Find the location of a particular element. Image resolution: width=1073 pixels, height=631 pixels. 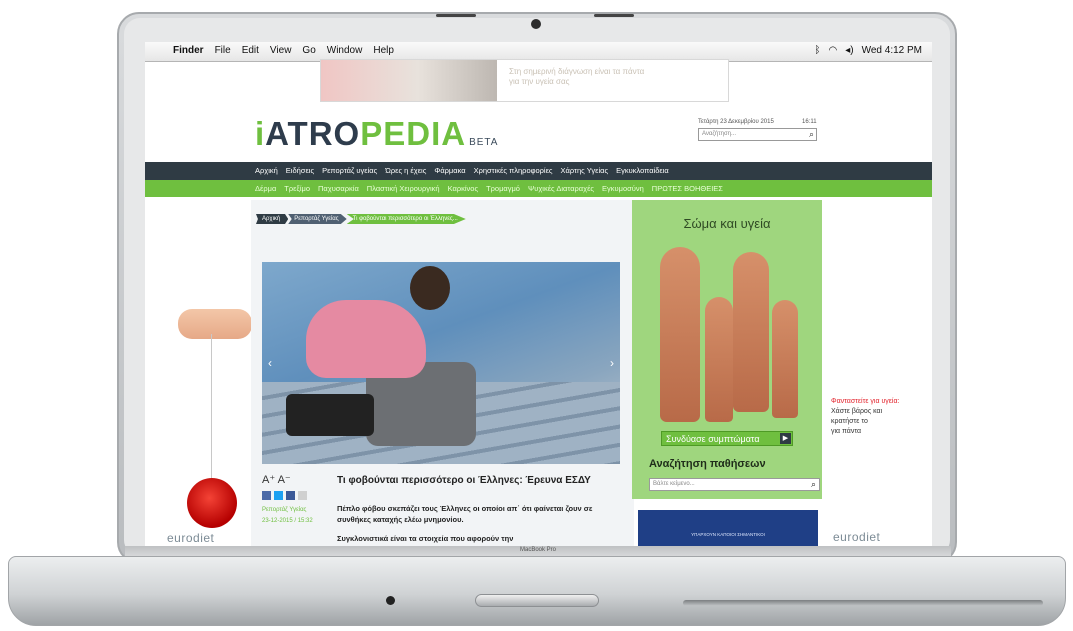

subnav-item: Πλαστική Χειρουργική is located at coordinates (403, 188).